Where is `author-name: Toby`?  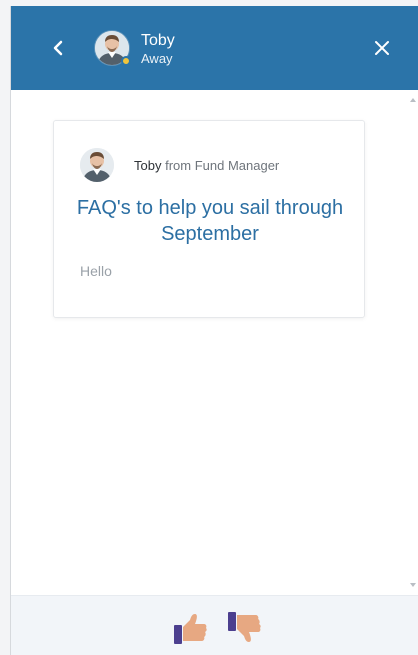 author-name: Toby is located at coordinates (148, 165).